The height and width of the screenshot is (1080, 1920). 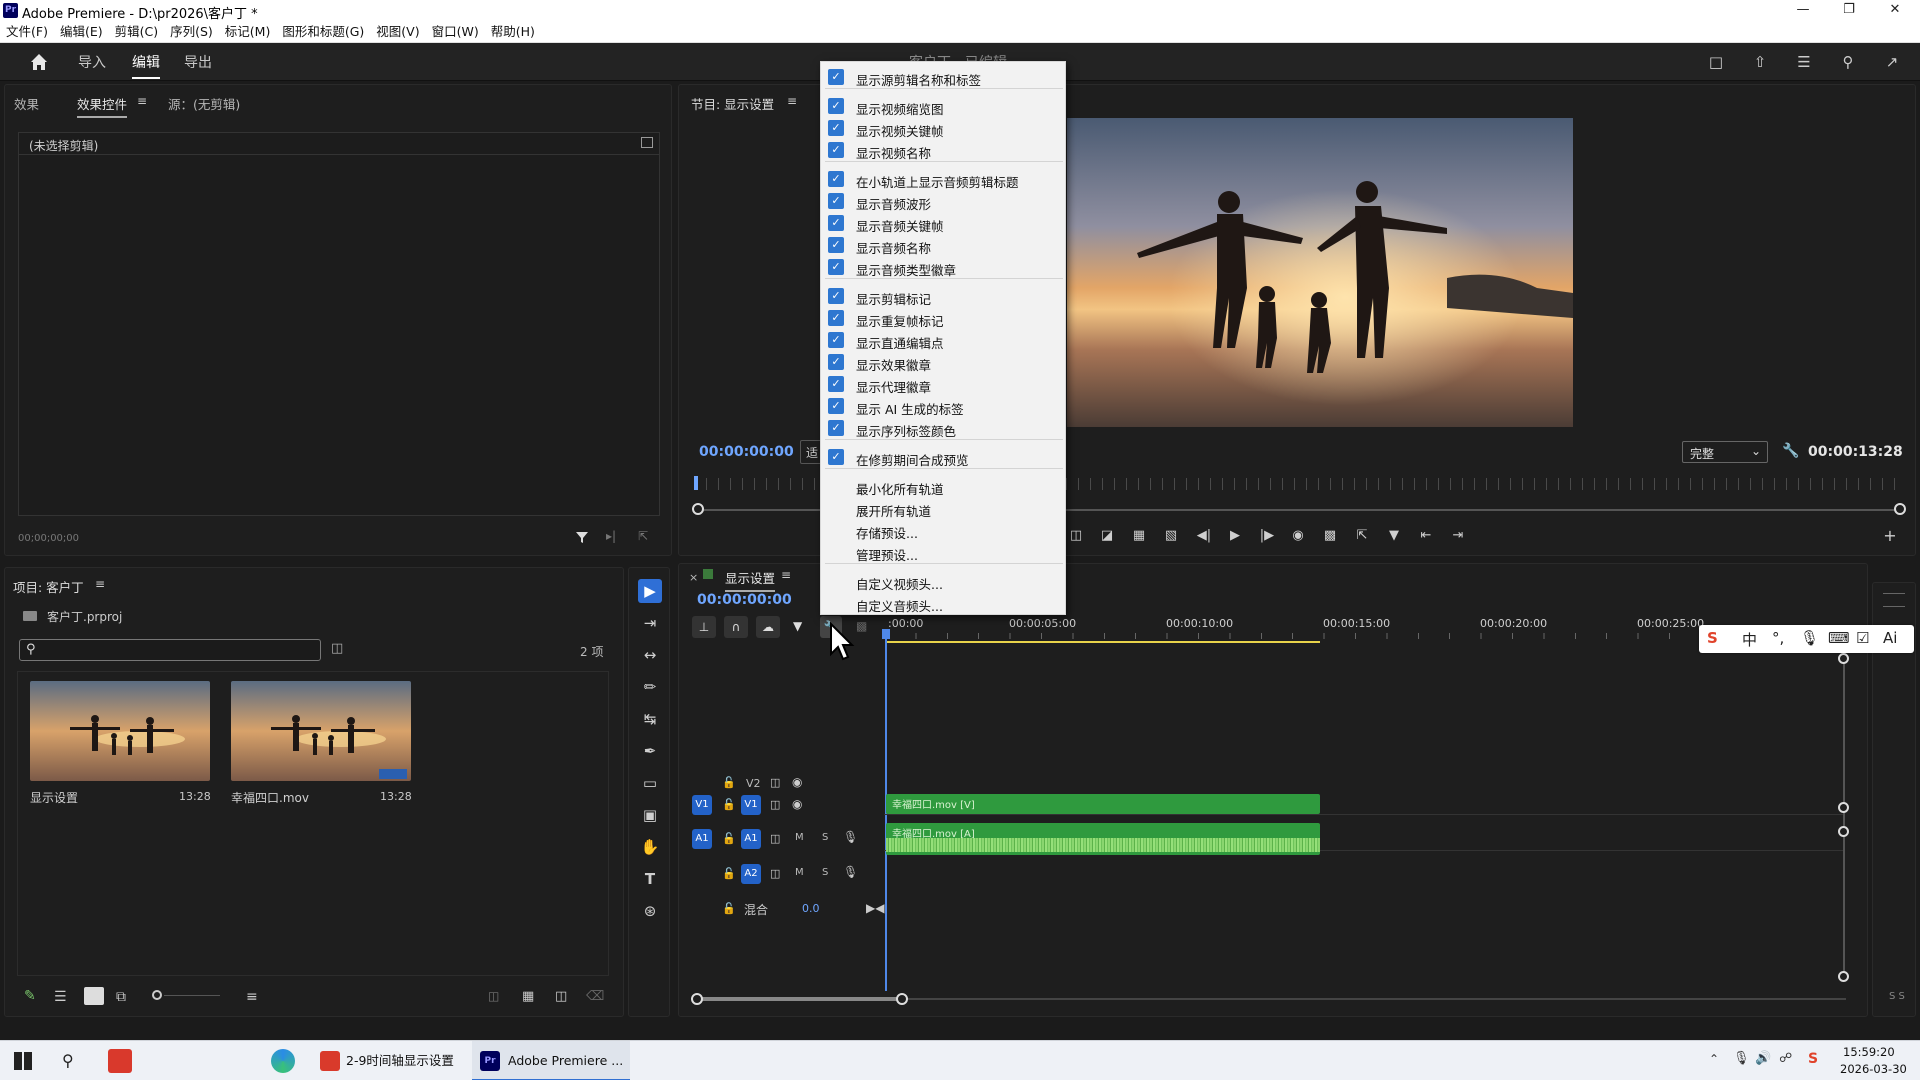 What do you see at coordinates (1785, 1058) in the screenshot?
I see `network-icon: ☍` at bounding box center [1785, 1058].